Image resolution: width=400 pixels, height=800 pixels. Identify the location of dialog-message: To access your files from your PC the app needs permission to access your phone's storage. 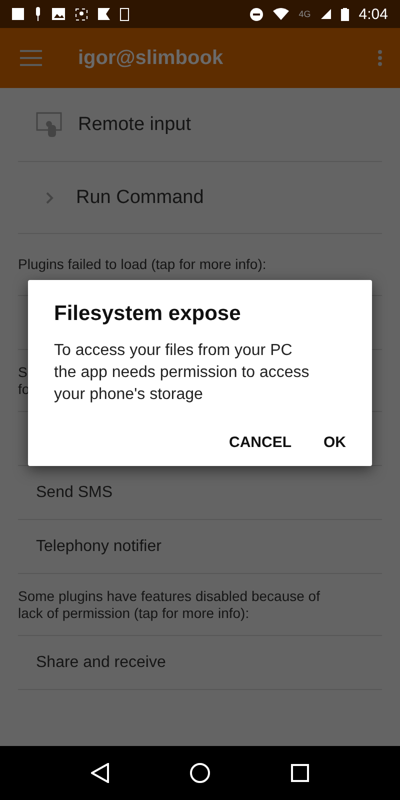
(182, 373).